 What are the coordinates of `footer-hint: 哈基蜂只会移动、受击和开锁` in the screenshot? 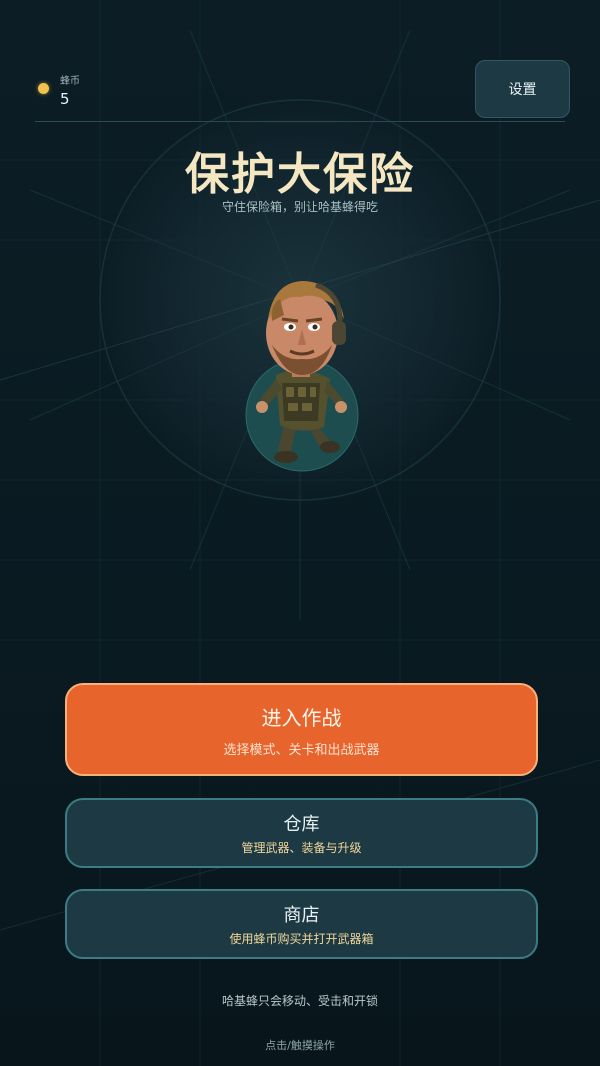 It's located at (299, 1001).